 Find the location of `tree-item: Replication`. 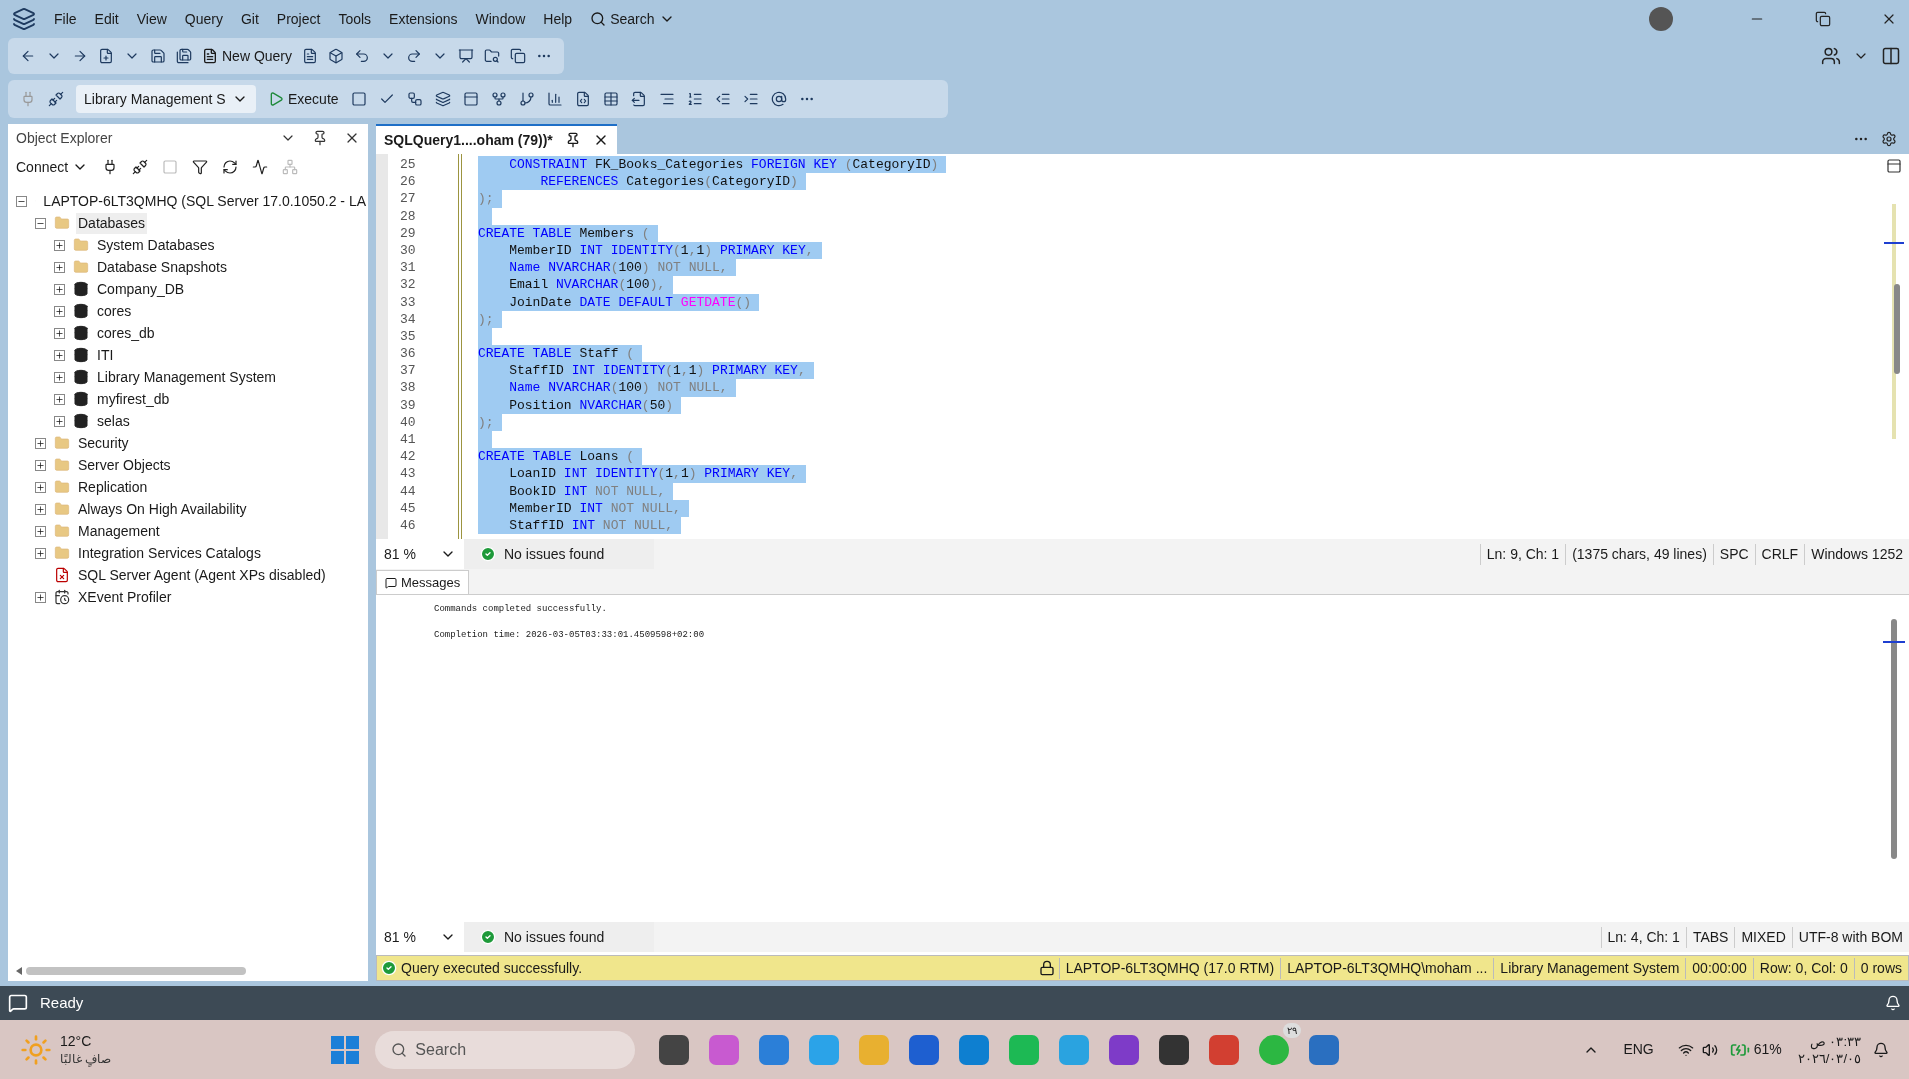

tree-item: Replication is located at coordinates (113, 487).